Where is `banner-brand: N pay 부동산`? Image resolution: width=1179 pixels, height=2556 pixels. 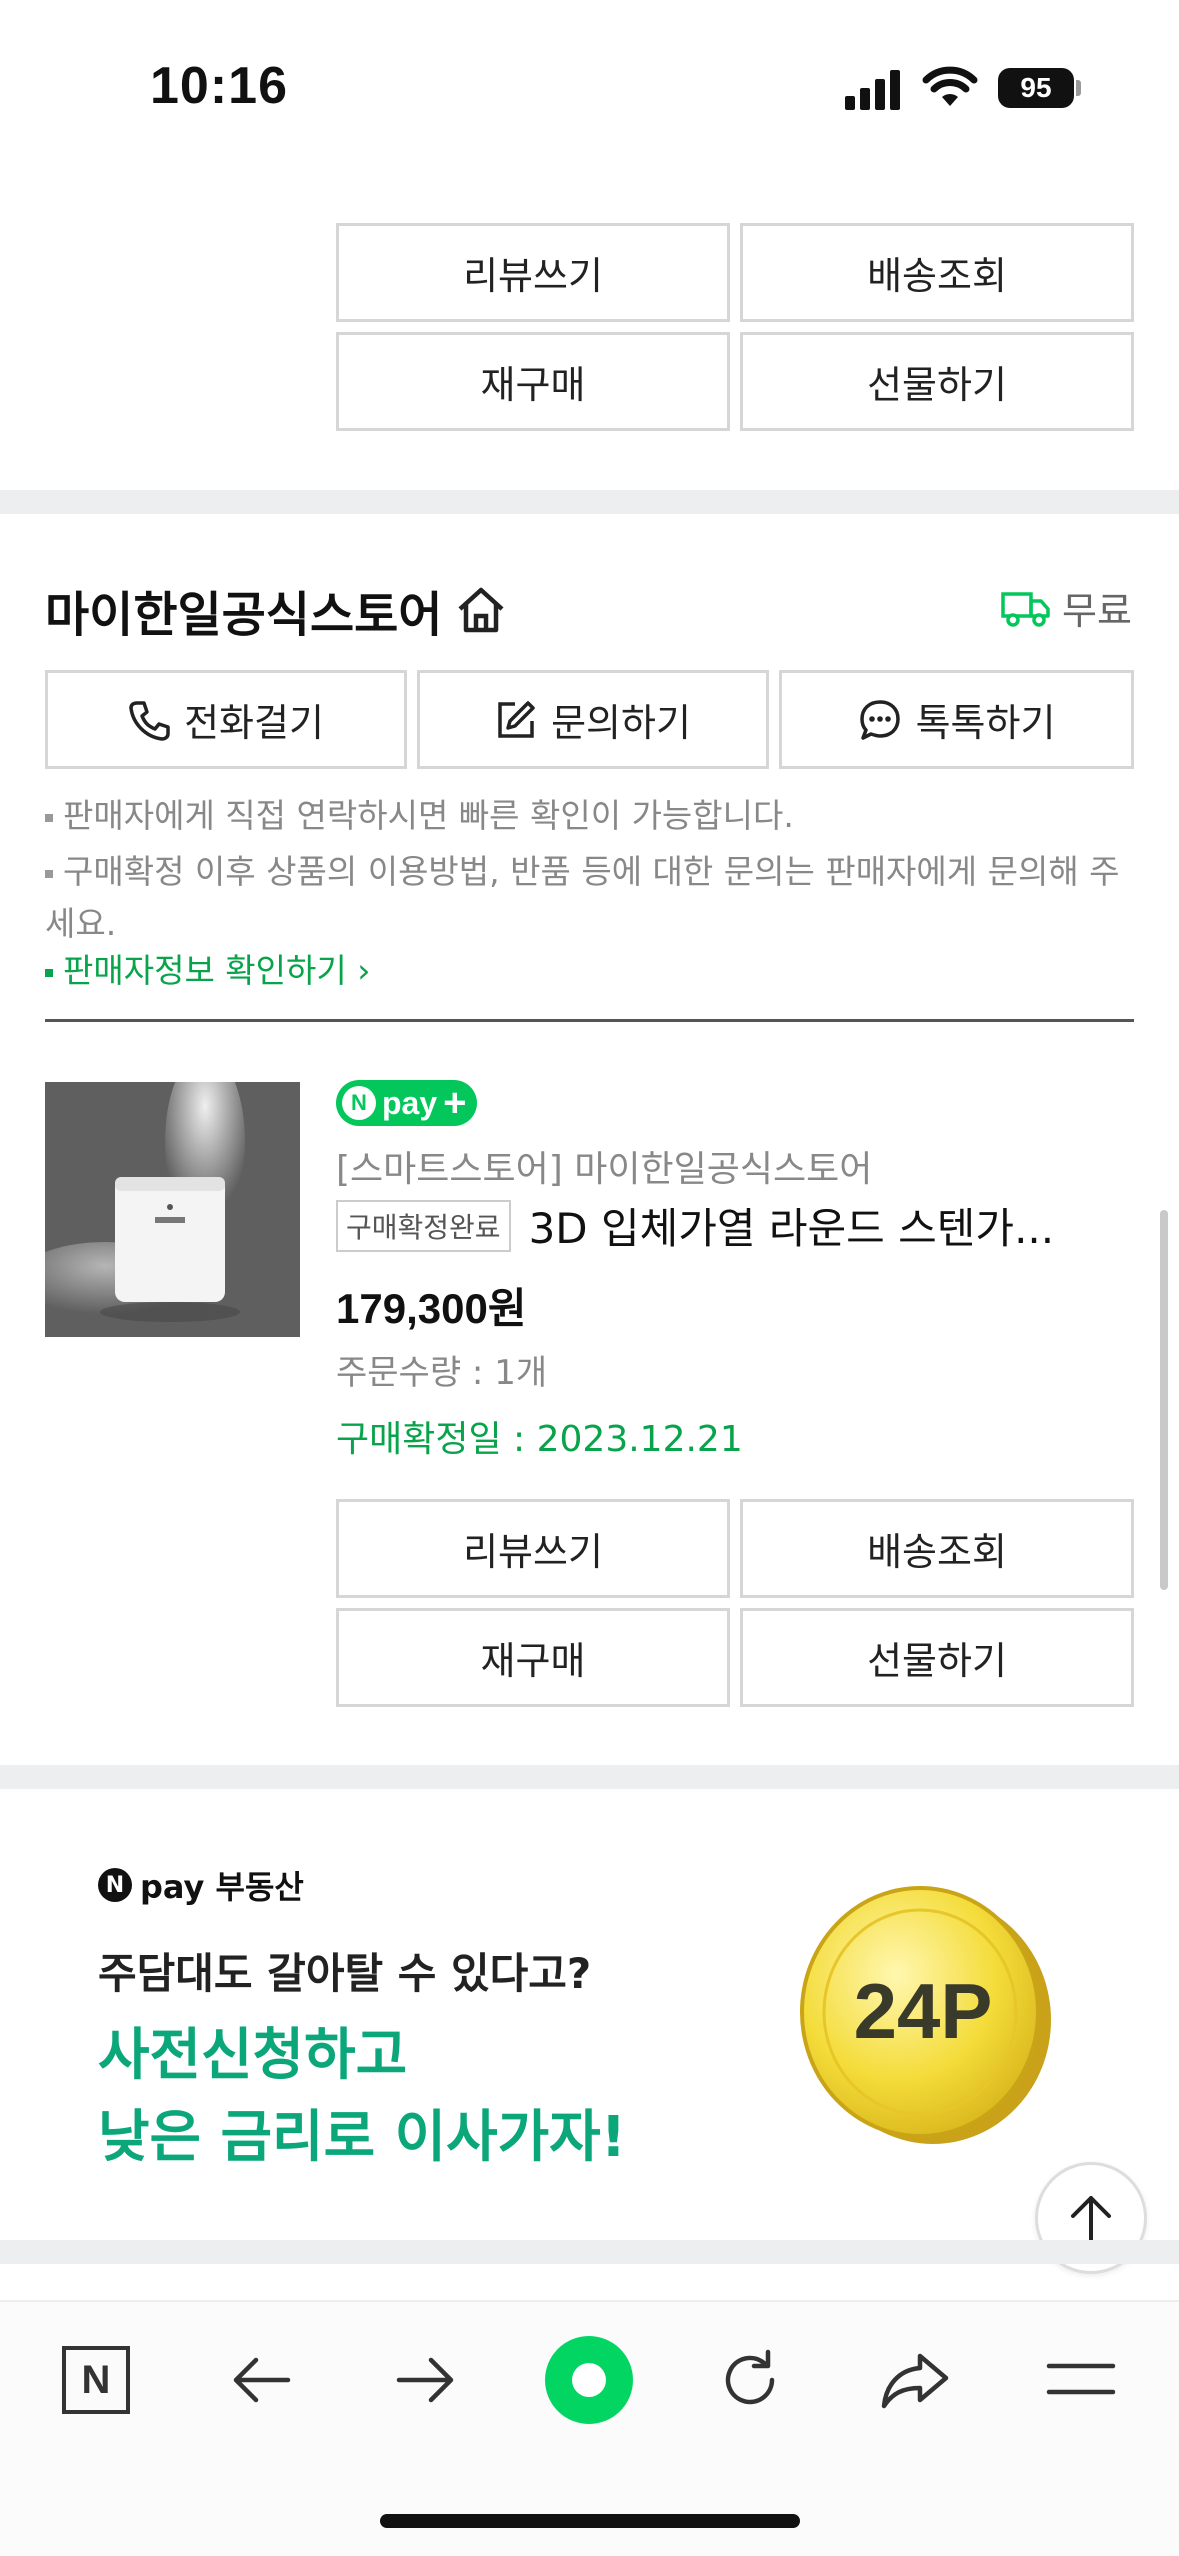 banner-brand: N pay 부동산 is located at coordinates (201, 1885).